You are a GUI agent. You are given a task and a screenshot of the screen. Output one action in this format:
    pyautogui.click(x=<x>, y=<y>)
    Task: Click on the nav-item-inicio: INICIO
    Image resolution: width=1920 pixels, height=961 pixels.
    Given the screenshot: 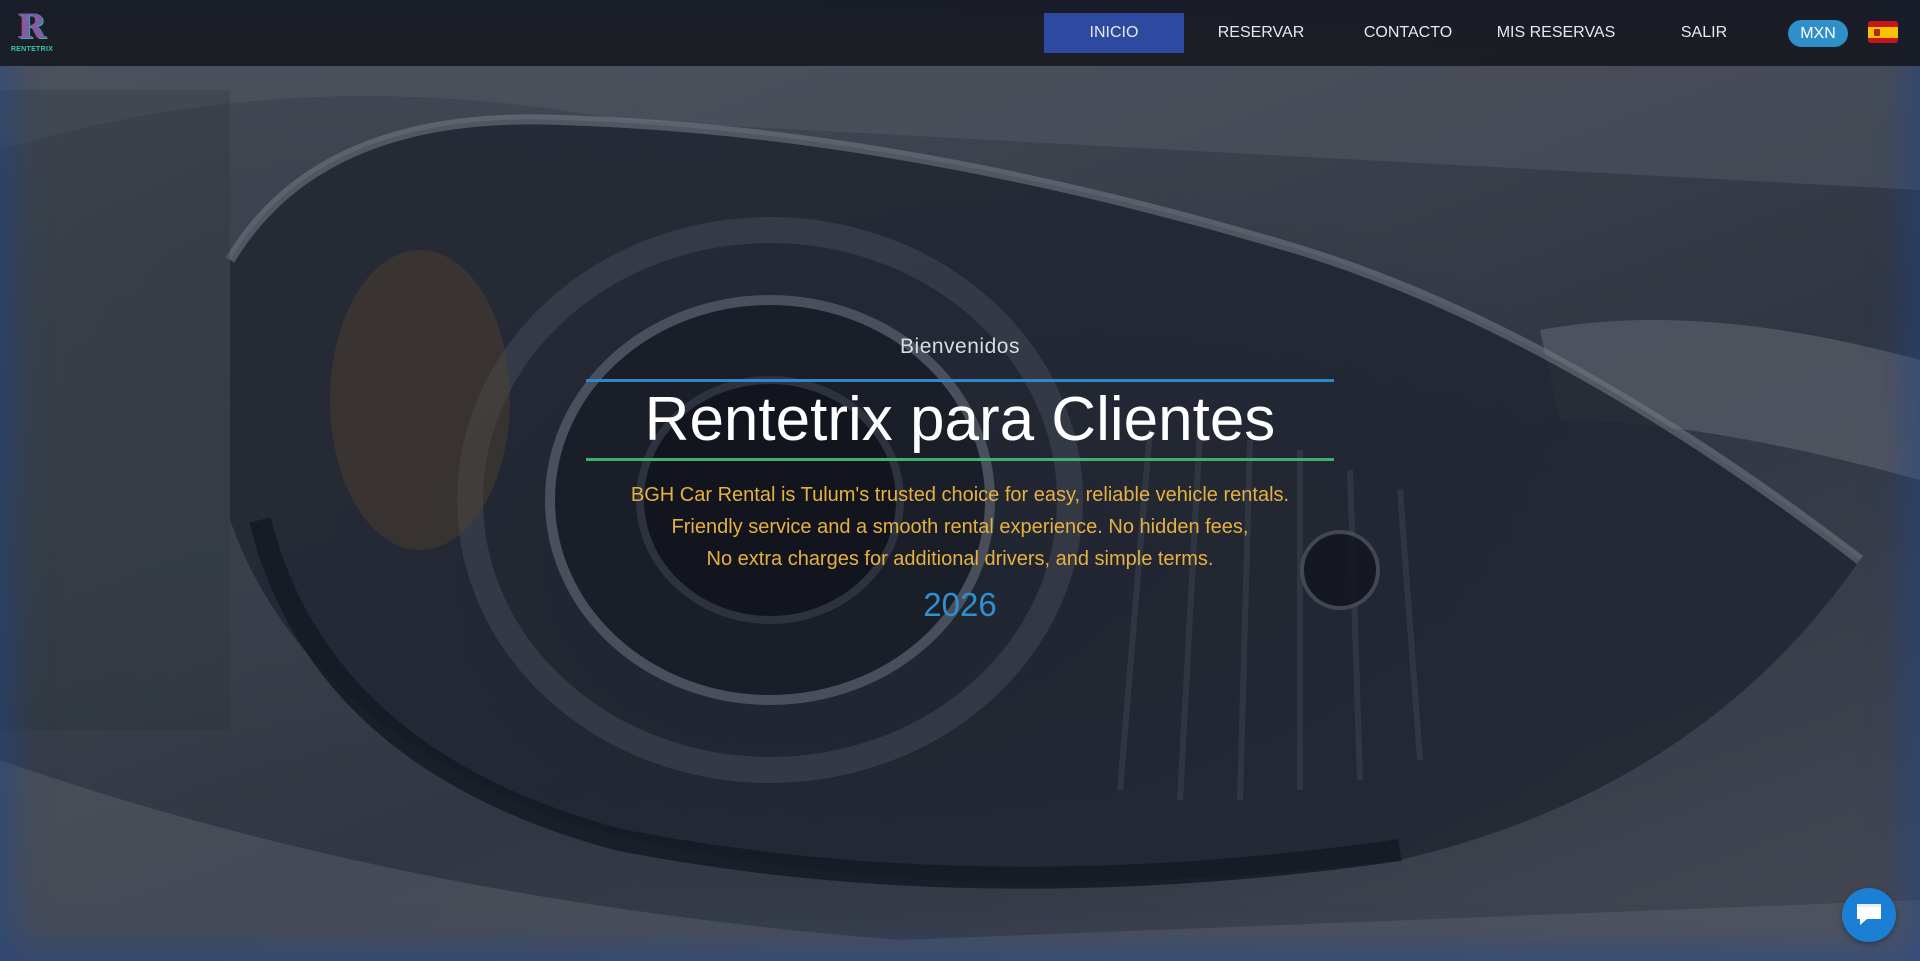 What is the action you would take?
    pyautogui.click(x=1114, y=33)
    